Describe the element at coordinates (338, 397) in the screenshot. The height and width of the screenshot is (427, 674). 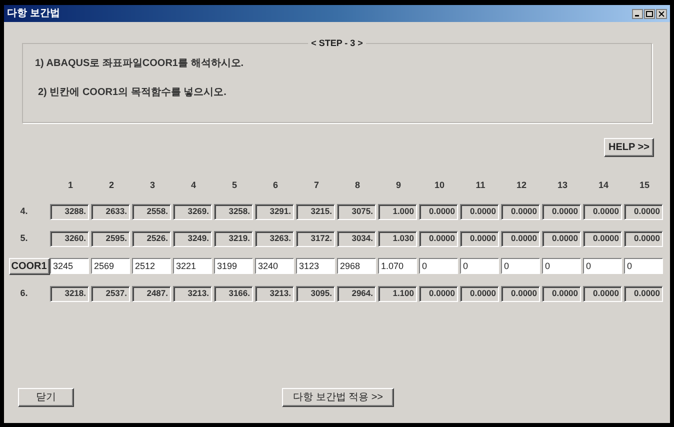
I see `apply-button: 다항 보간법 적용 >>` at that location.